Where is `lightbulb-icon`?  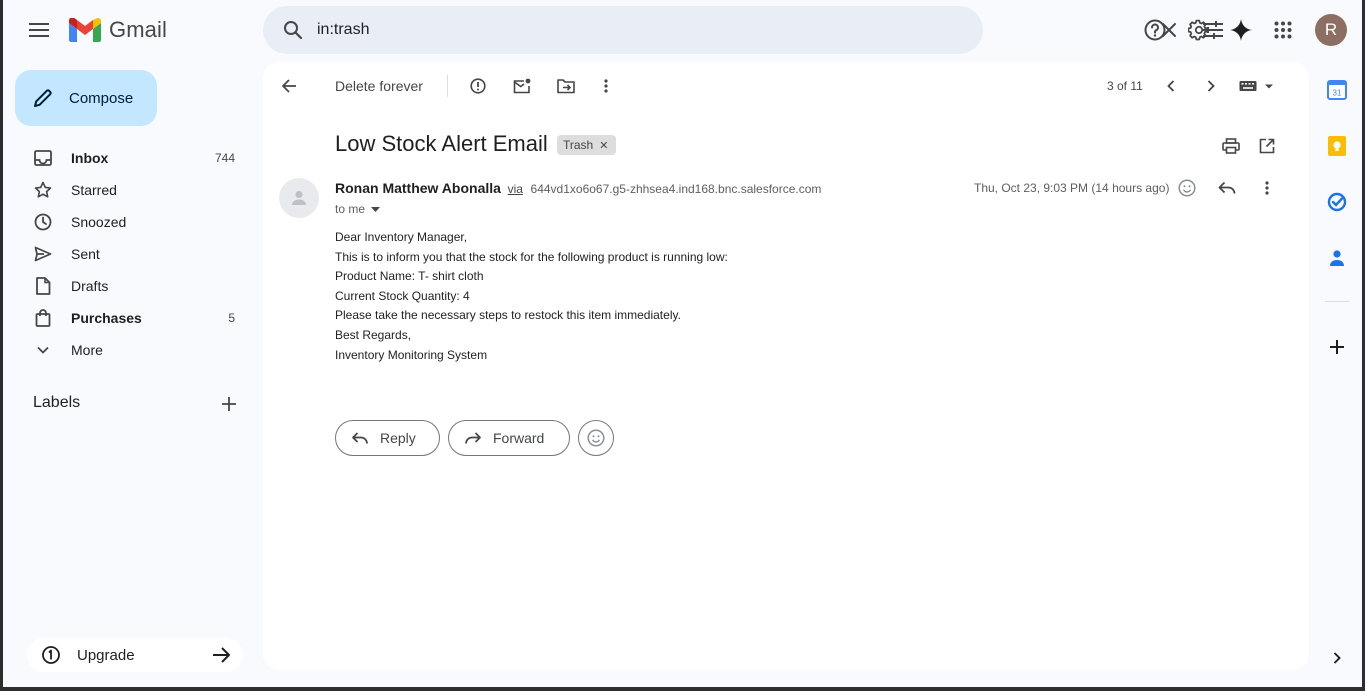 lightbulb-icon is located at coordinates (1337, 146).